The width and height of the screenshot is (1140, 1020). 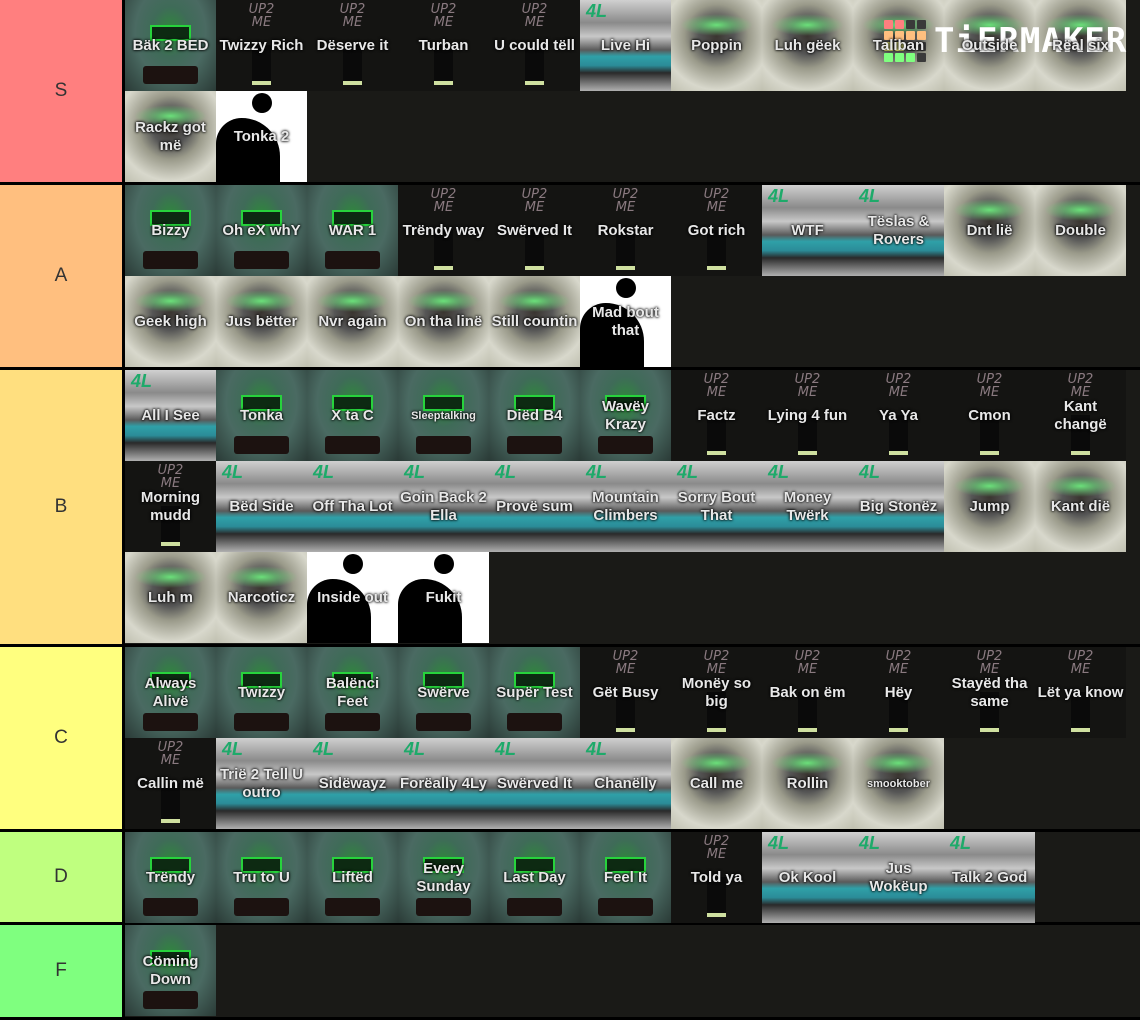 What do you see at coordinates (716, 45) in the screenshot?
I see `tier-item-card: Poppin` at bounding box center [716, 45].